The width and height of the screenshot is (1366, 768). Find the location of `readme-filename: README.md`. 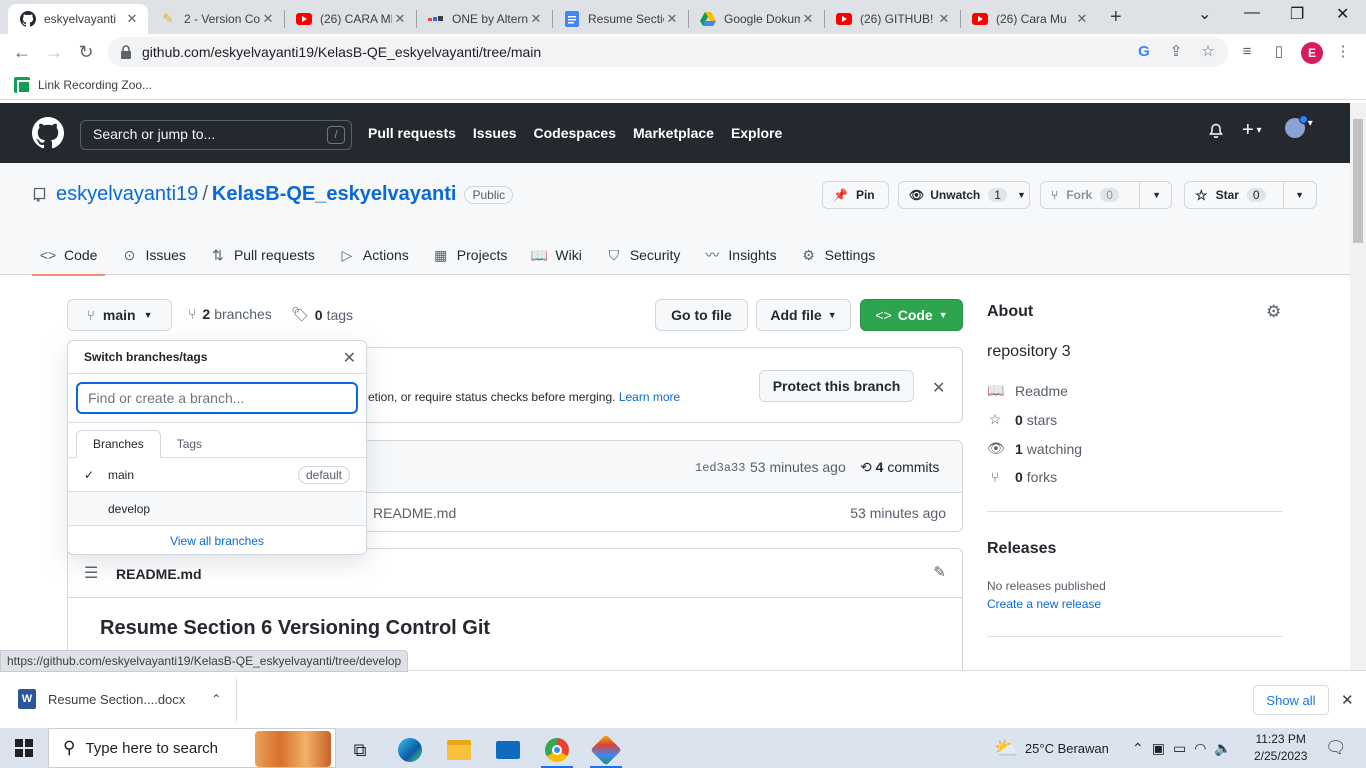

readme-filename: README.md is located at coordinates (159, 574).